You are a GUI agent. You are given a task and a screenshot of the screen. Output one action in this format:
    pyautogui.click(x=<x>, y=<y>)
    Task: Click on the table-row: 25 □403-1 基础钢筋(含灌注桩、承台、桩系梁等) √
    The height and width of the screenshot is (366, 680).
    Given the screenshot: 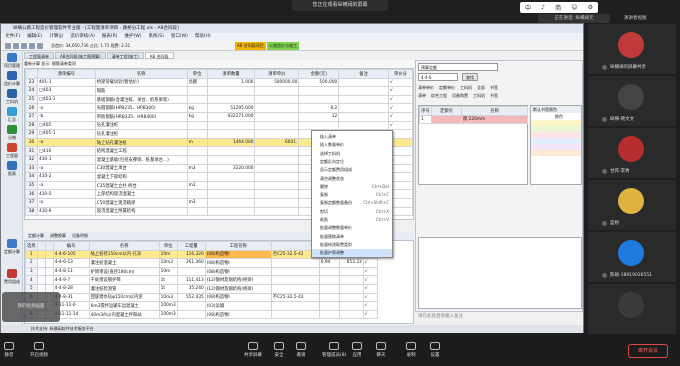 What is the action you would take?
    pyautogui.click(x=219, y=99)
    